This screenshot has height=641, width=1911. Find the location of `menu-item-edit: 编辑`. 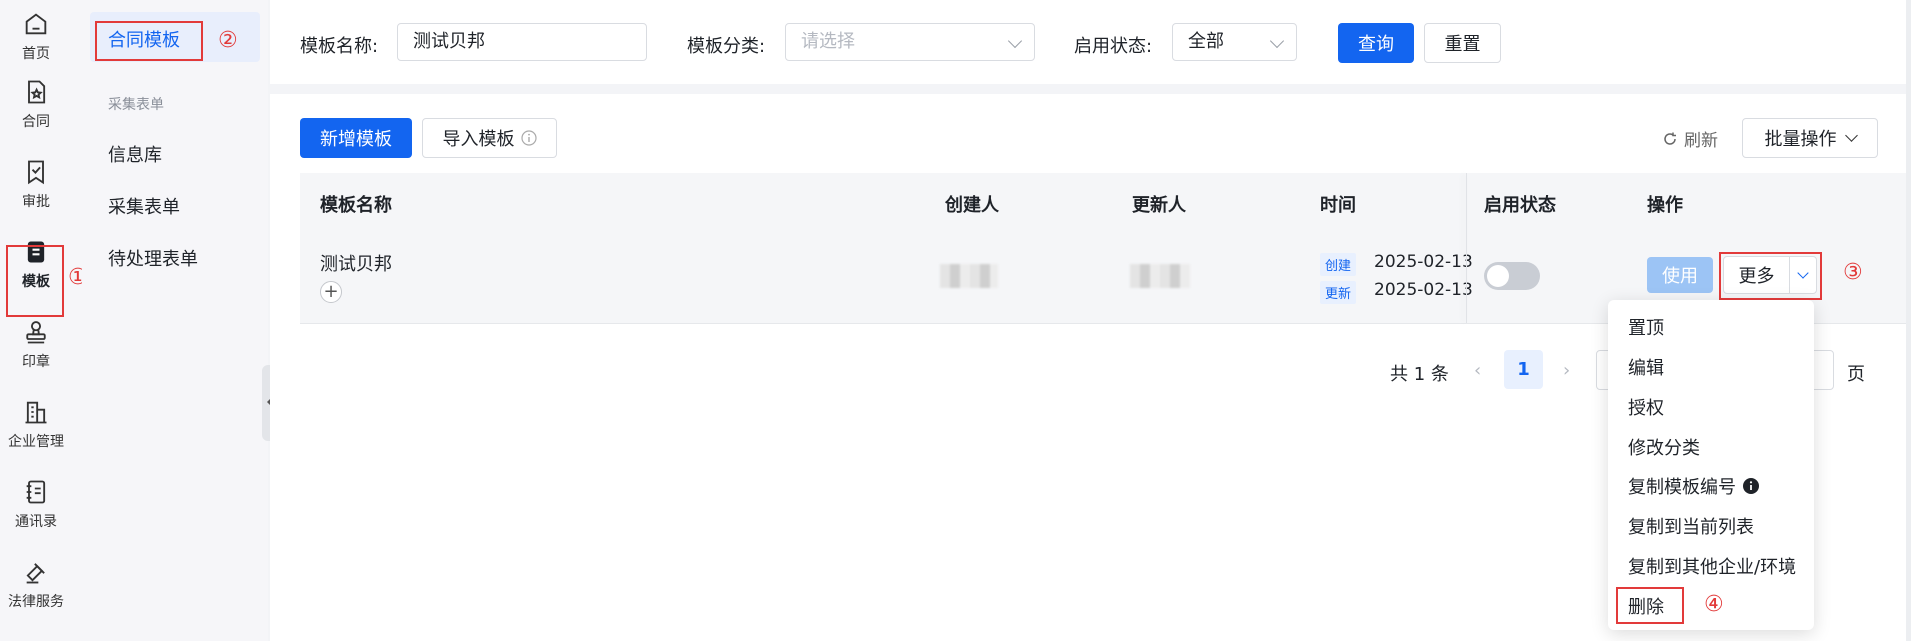

menu-item-edit: 编辑 is located at coordinates (1646, 367).